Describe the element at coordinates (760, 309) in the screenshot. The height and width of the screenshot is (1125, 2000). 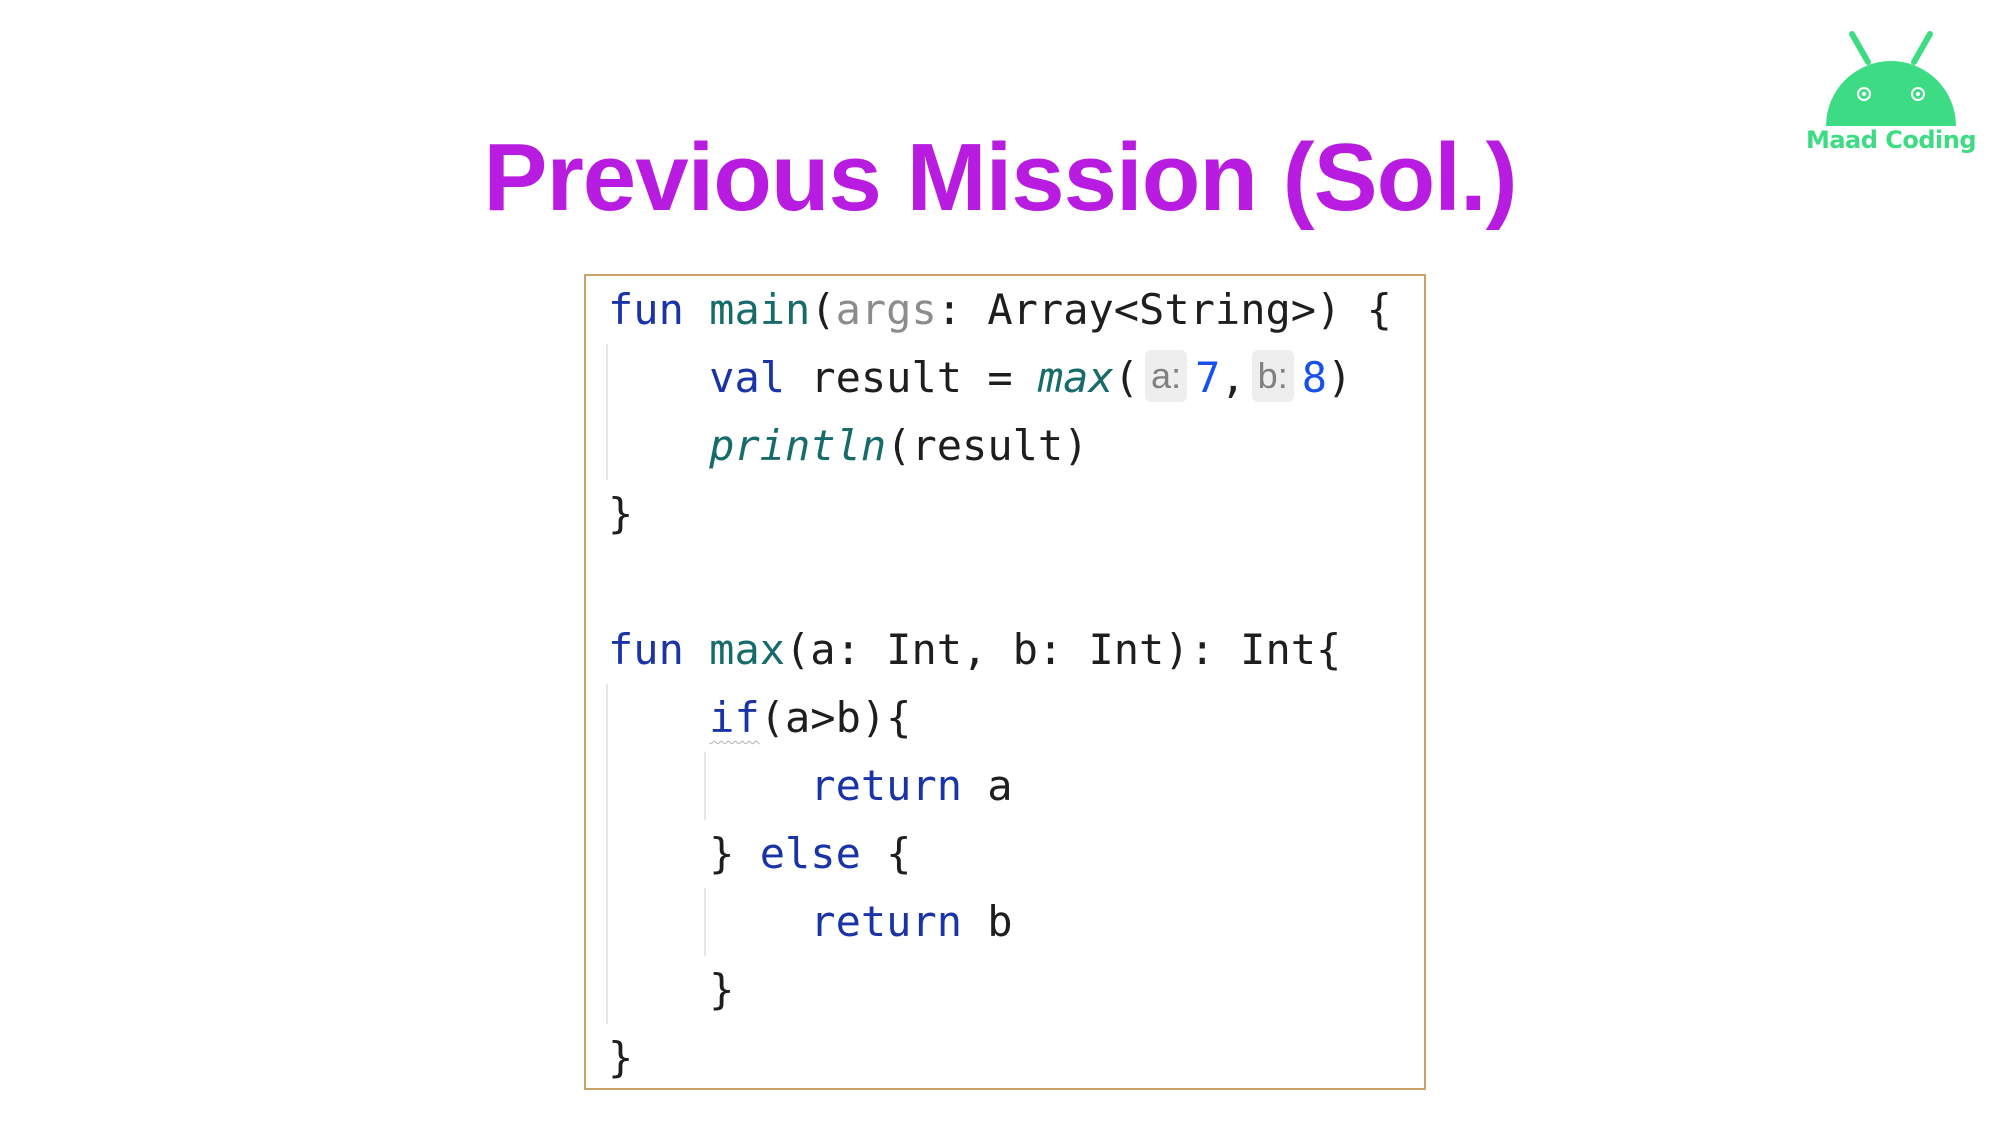
I see `function-name: main` at that location.